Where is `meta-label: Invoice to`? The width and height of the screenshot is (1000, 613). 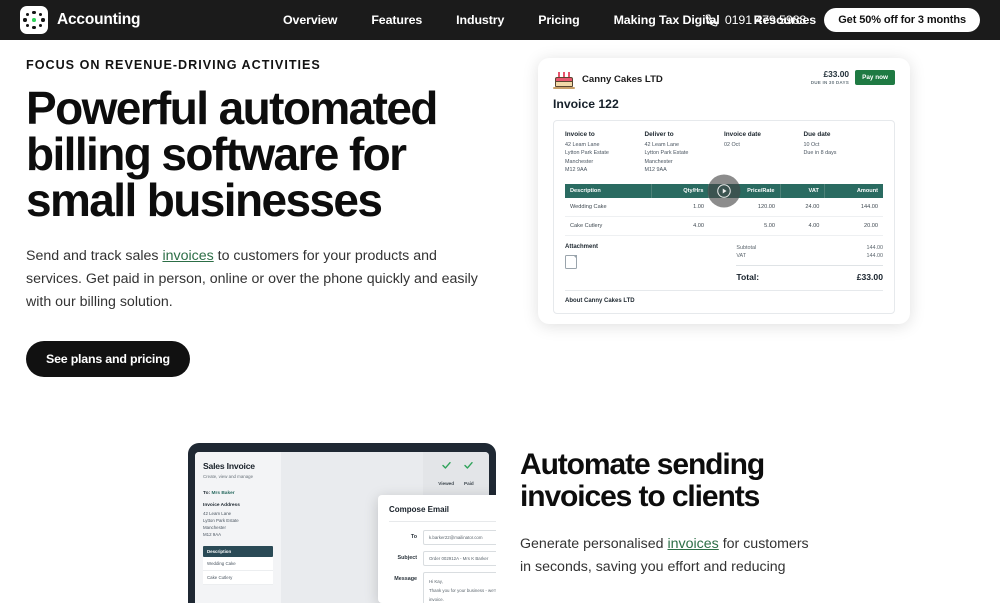 meta-label: Invoice to is located at coordinates (580, 134).